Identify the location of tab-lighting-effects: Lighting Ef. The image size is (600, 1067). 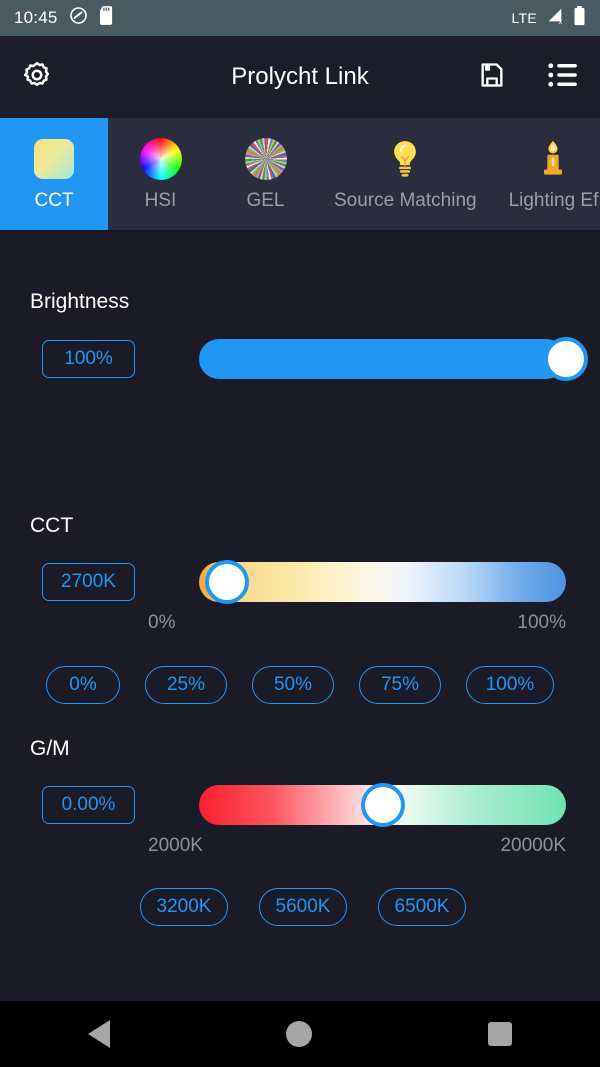
(546, 174).